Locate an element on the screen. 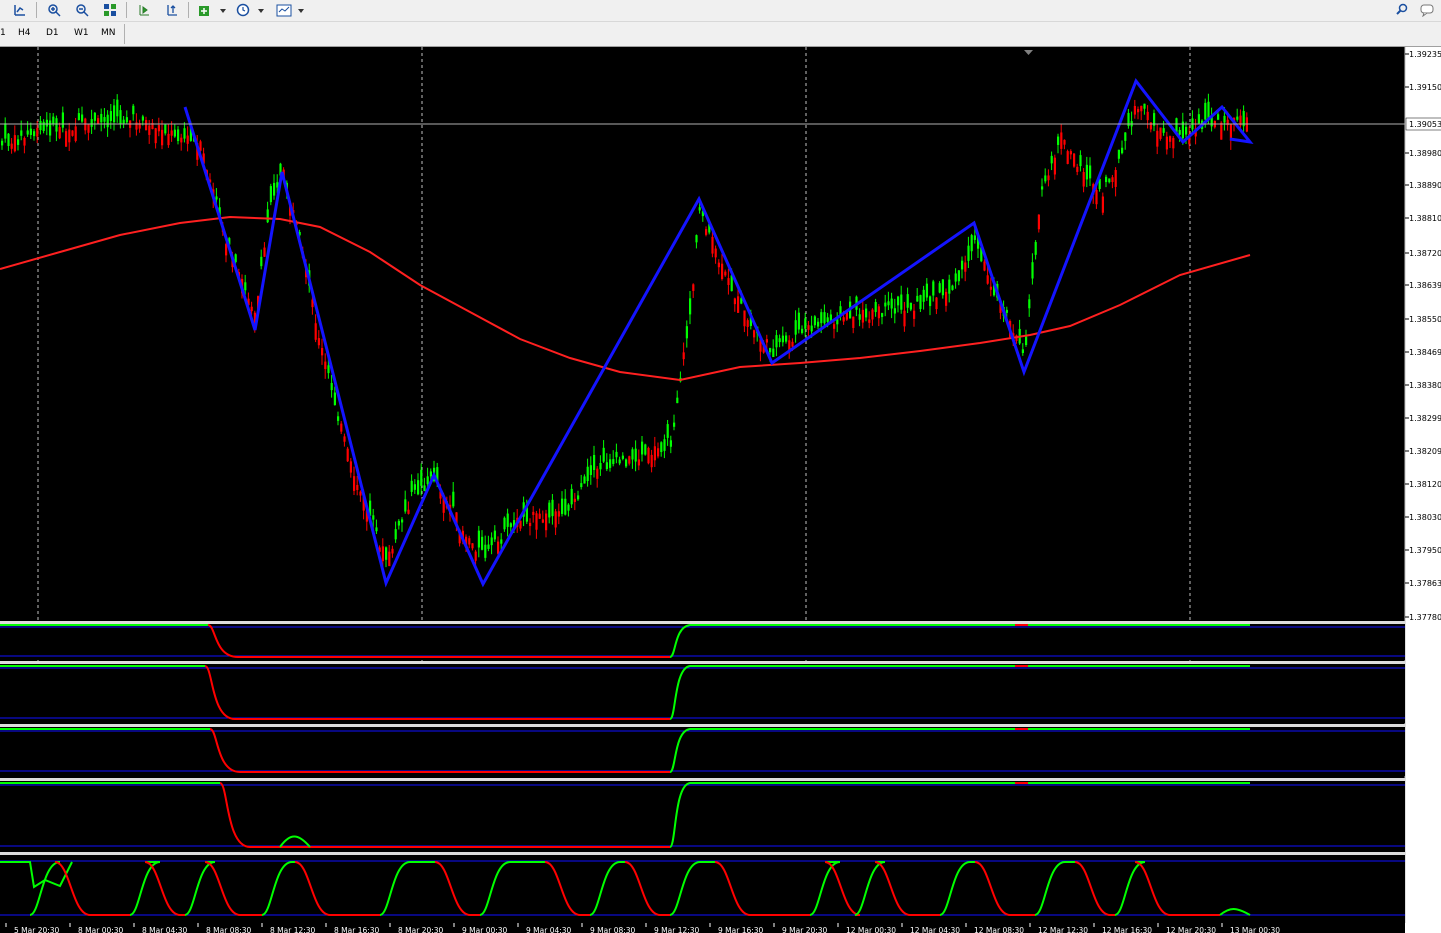  search-icon is located at coordinates (1402, 10).